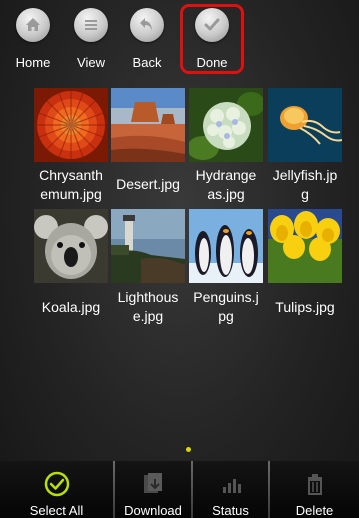  I want to click on list-icon, so click(91, 25).